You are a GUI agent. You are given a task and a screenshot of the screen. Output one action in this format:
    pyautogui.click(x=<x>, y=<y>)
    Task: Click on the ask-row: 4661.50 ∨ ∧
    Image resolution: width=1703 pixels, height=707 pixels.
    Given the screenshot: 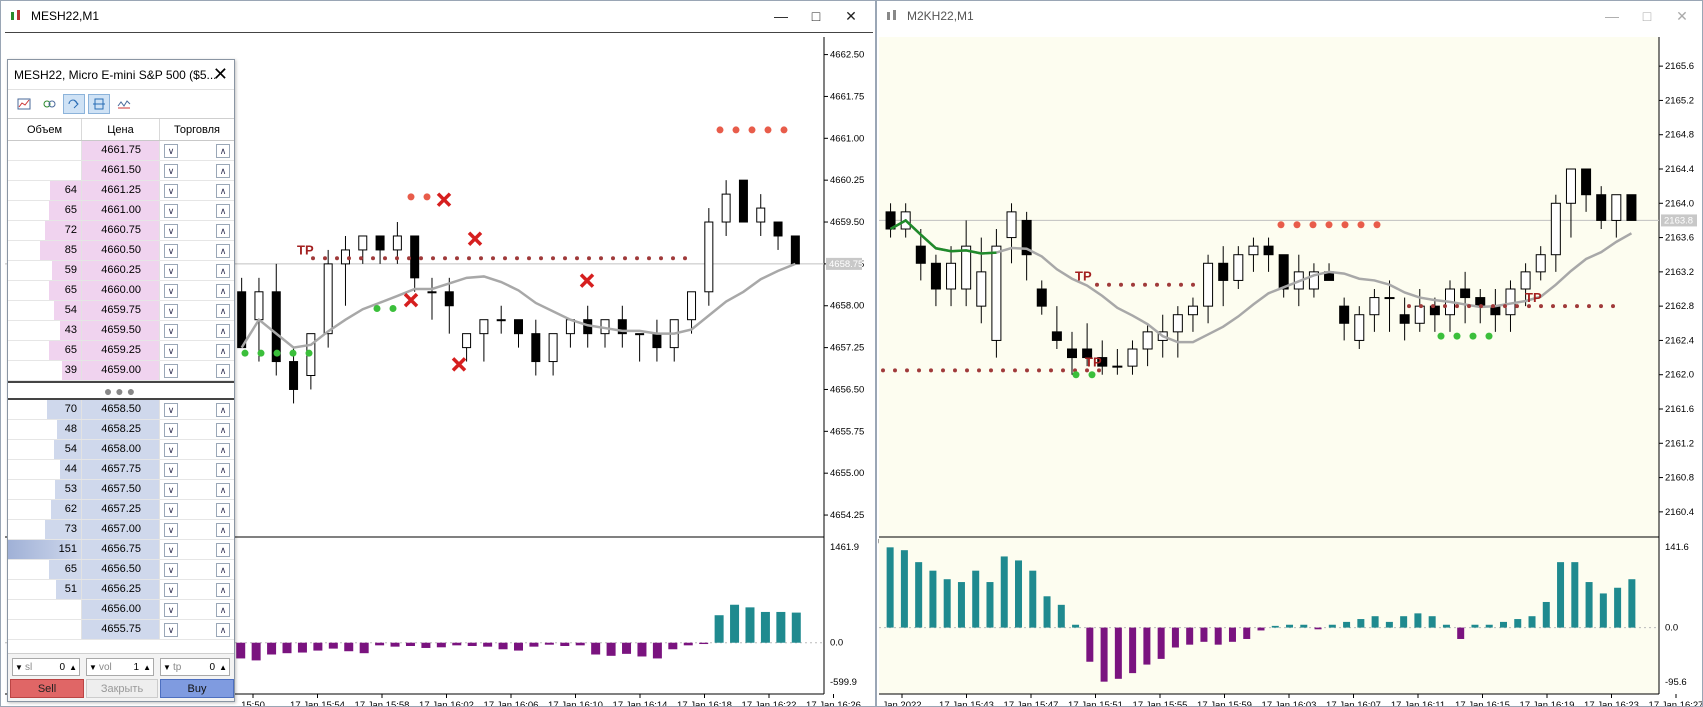 What is the action you would take?
    pyautogui.click(x=121, y=171)
    